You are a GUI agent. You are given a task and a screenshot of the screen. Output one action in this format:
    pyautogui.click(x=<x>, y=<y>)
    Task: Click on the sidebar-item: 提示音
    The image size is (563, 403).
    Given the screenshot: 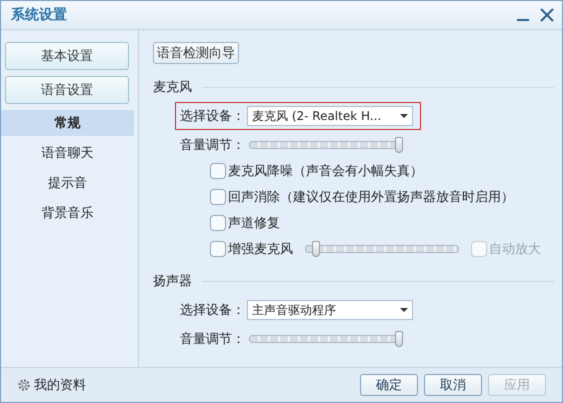 What is the action you would take?
    pyautogui.click(x=67, y=183)
    